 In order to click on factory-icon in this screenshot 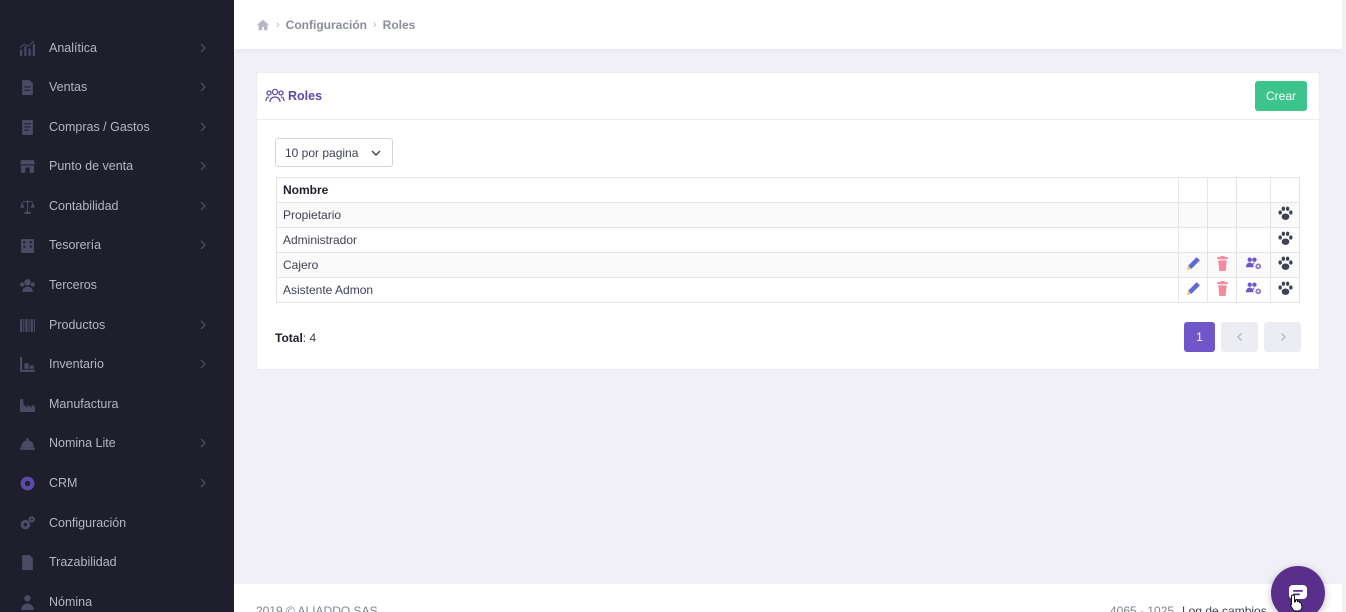, I will do `click(27, 404)`.